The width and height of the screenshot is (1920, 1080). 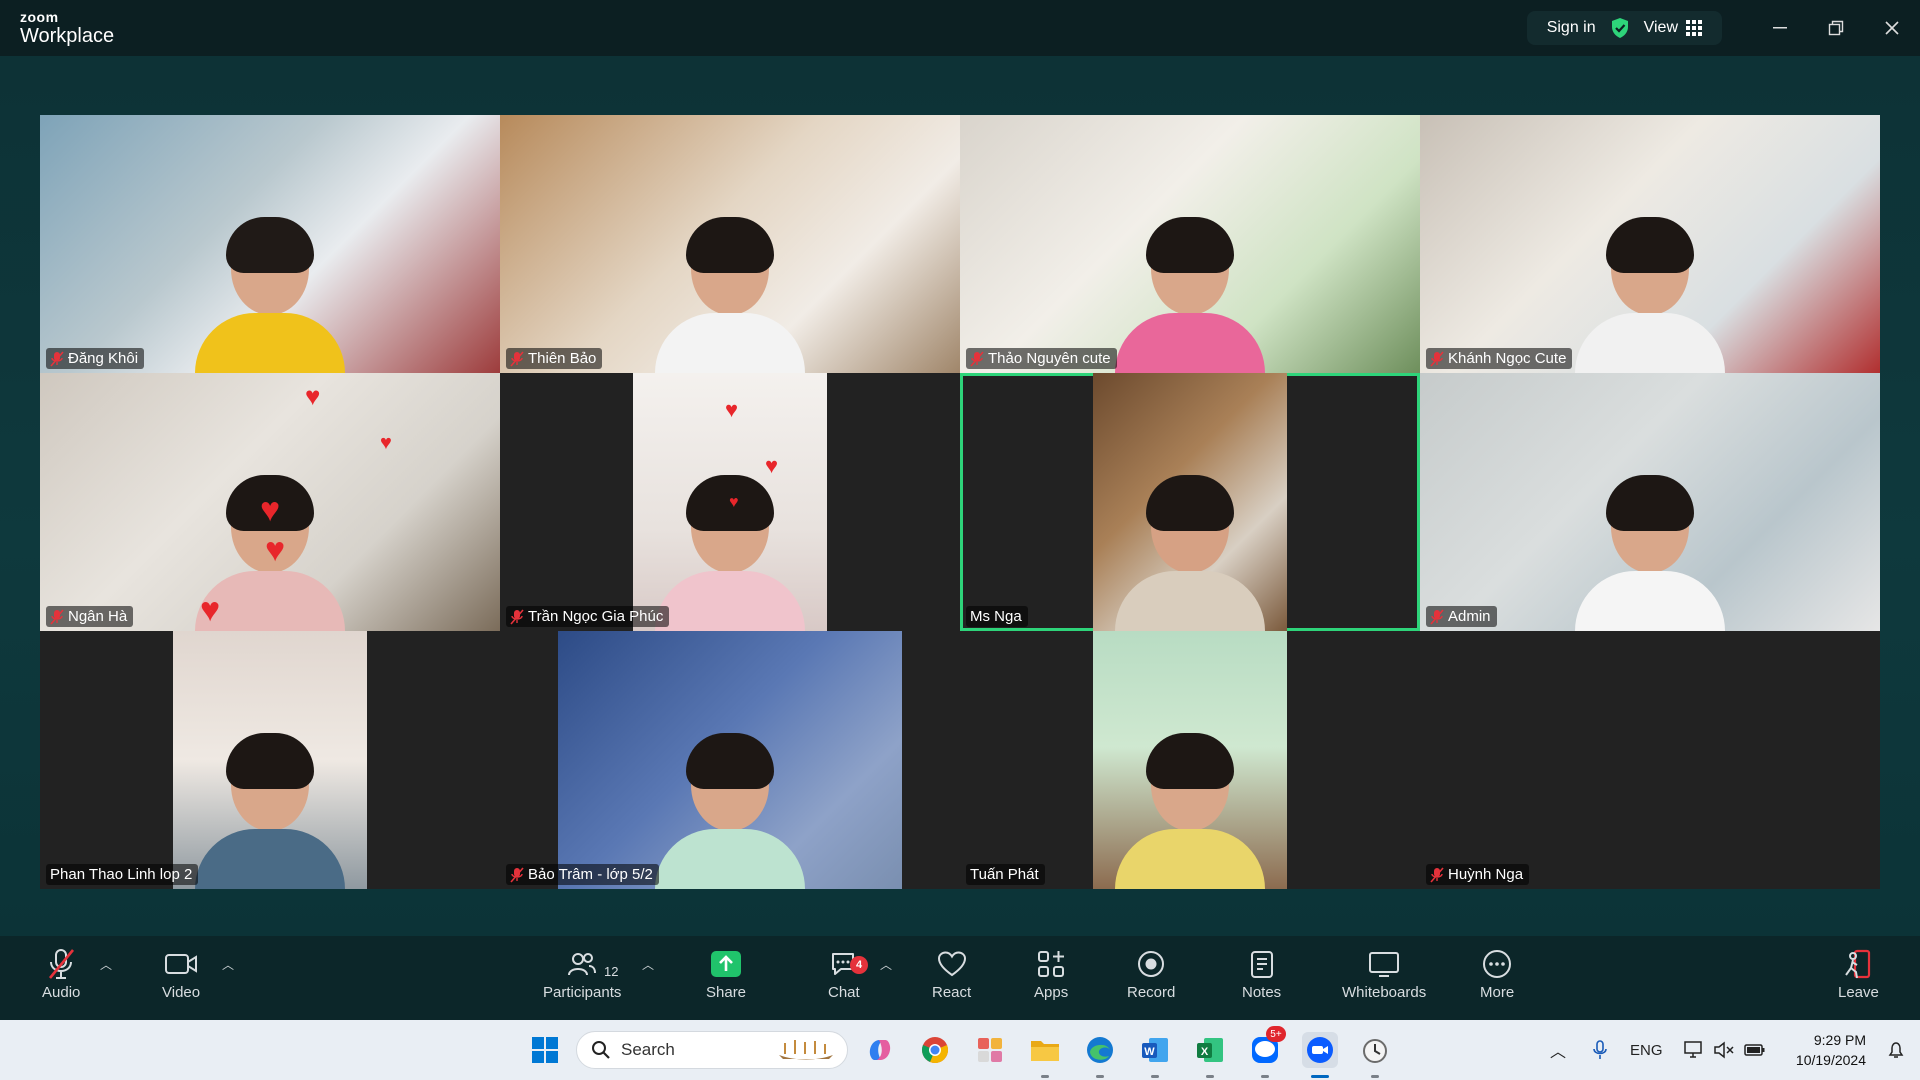 I want to click on participant-tile: ♥ ♥ ♥ Trần Ngọc Gia Phúc, so click(x=730, y=502).